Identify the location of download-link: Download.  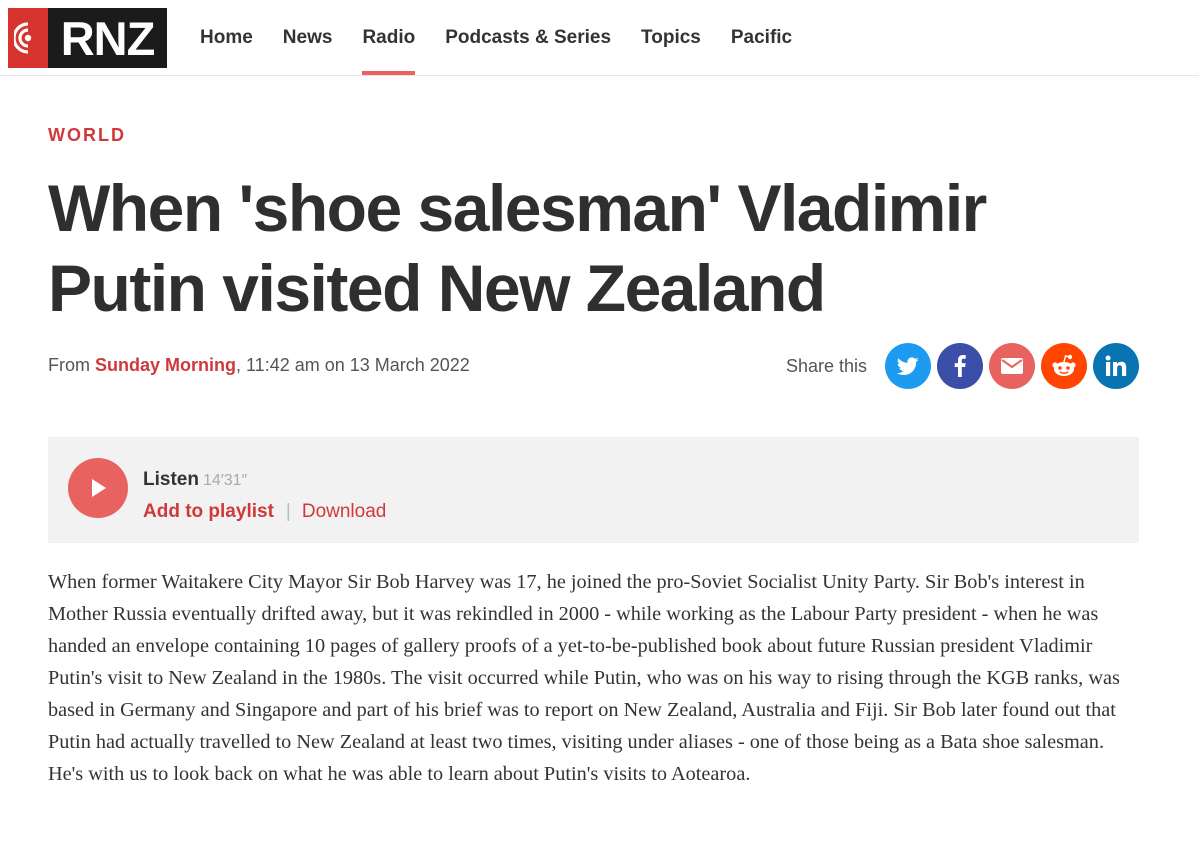
(344, 511).